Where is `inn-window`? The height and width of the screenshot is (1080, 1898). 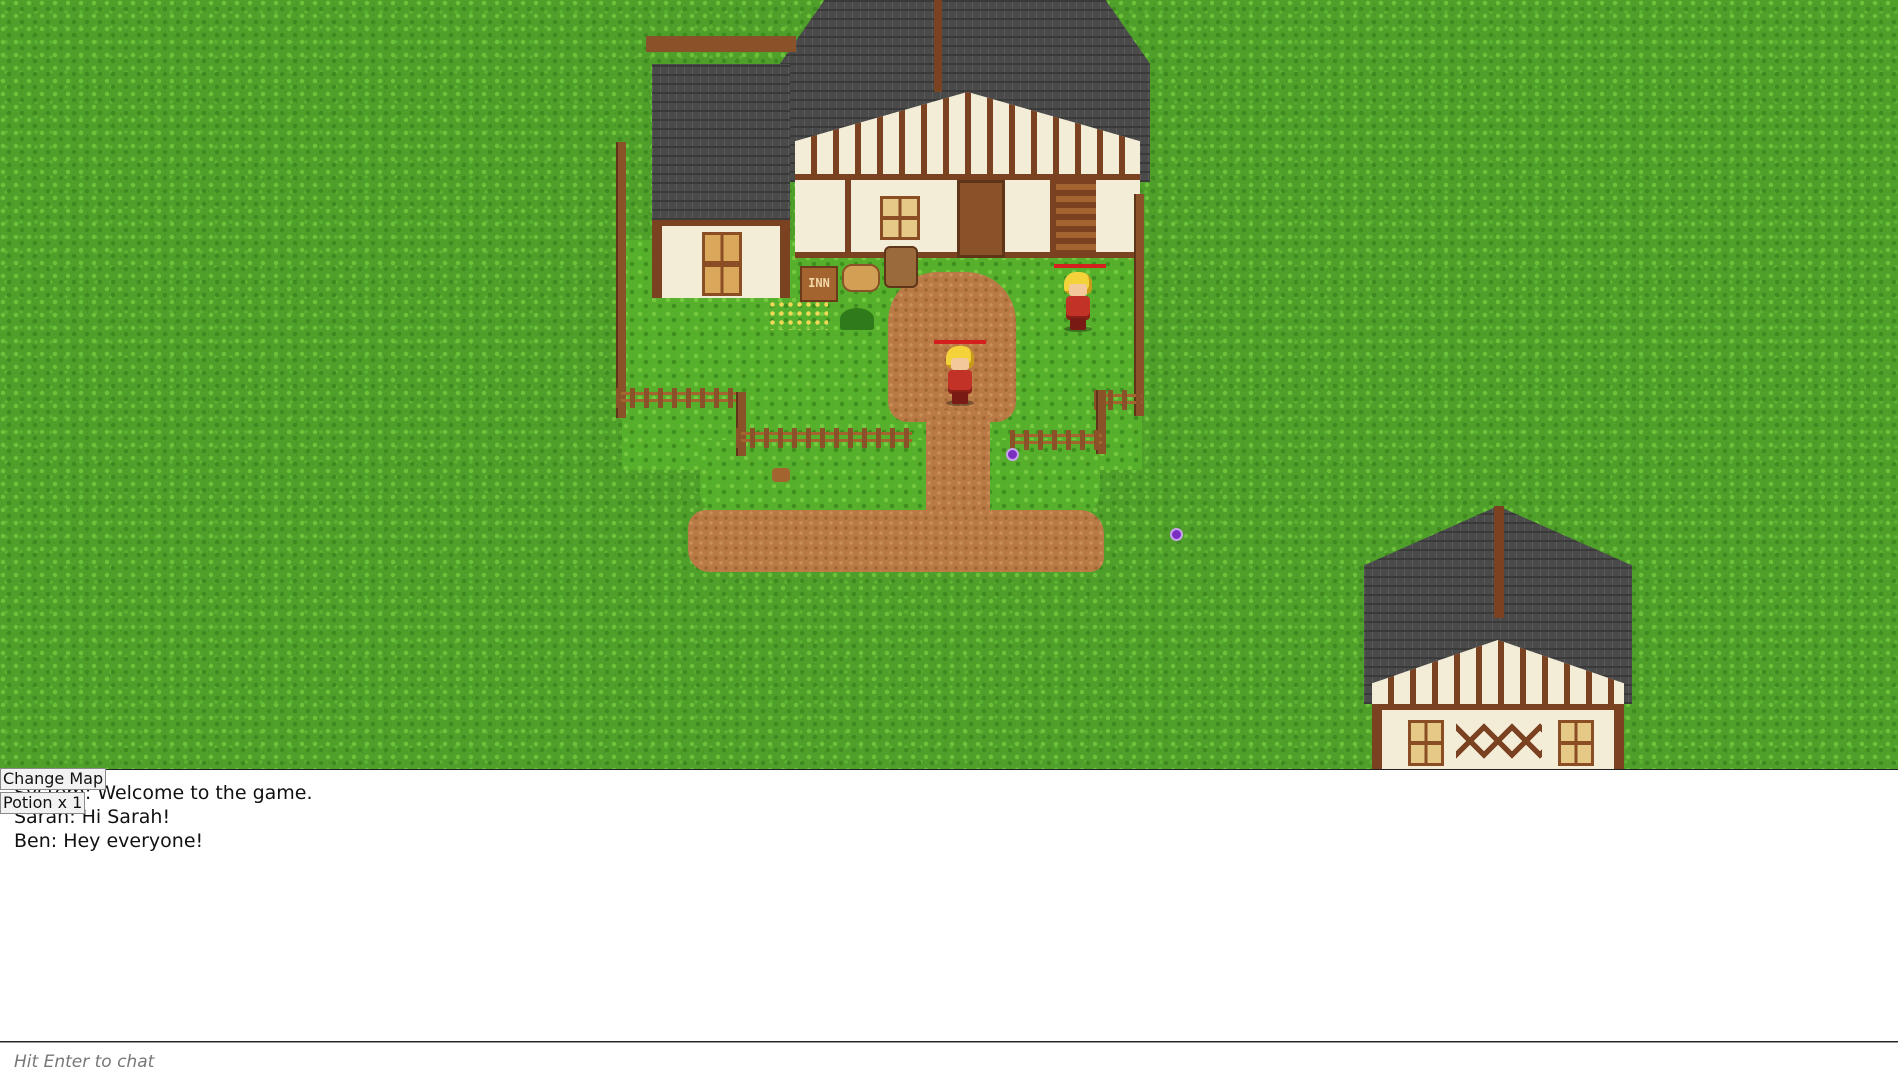
inn-window is located at coordinates (900, 218).